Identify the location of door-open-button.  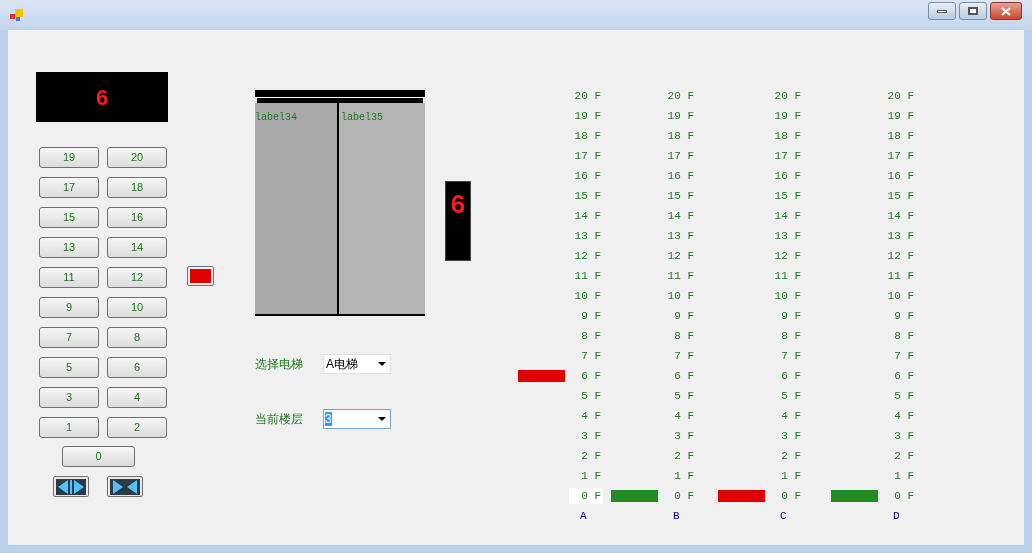
(71, 486).